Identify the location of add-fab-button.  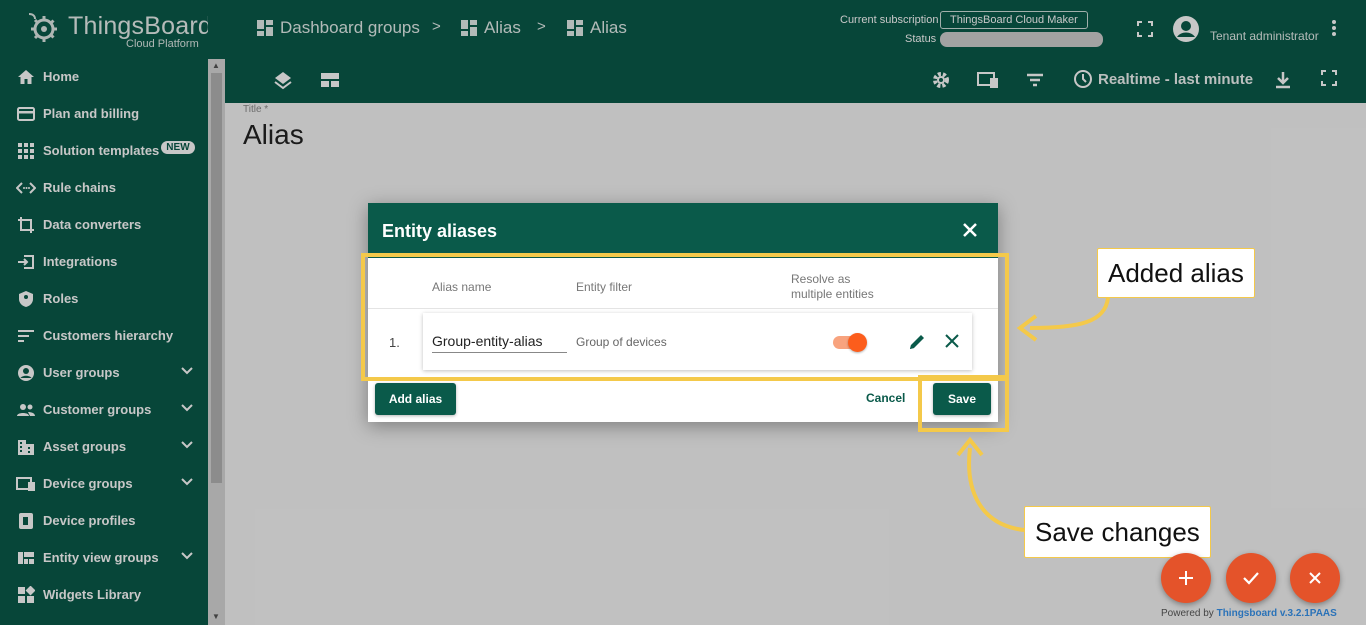
(1186, 578).